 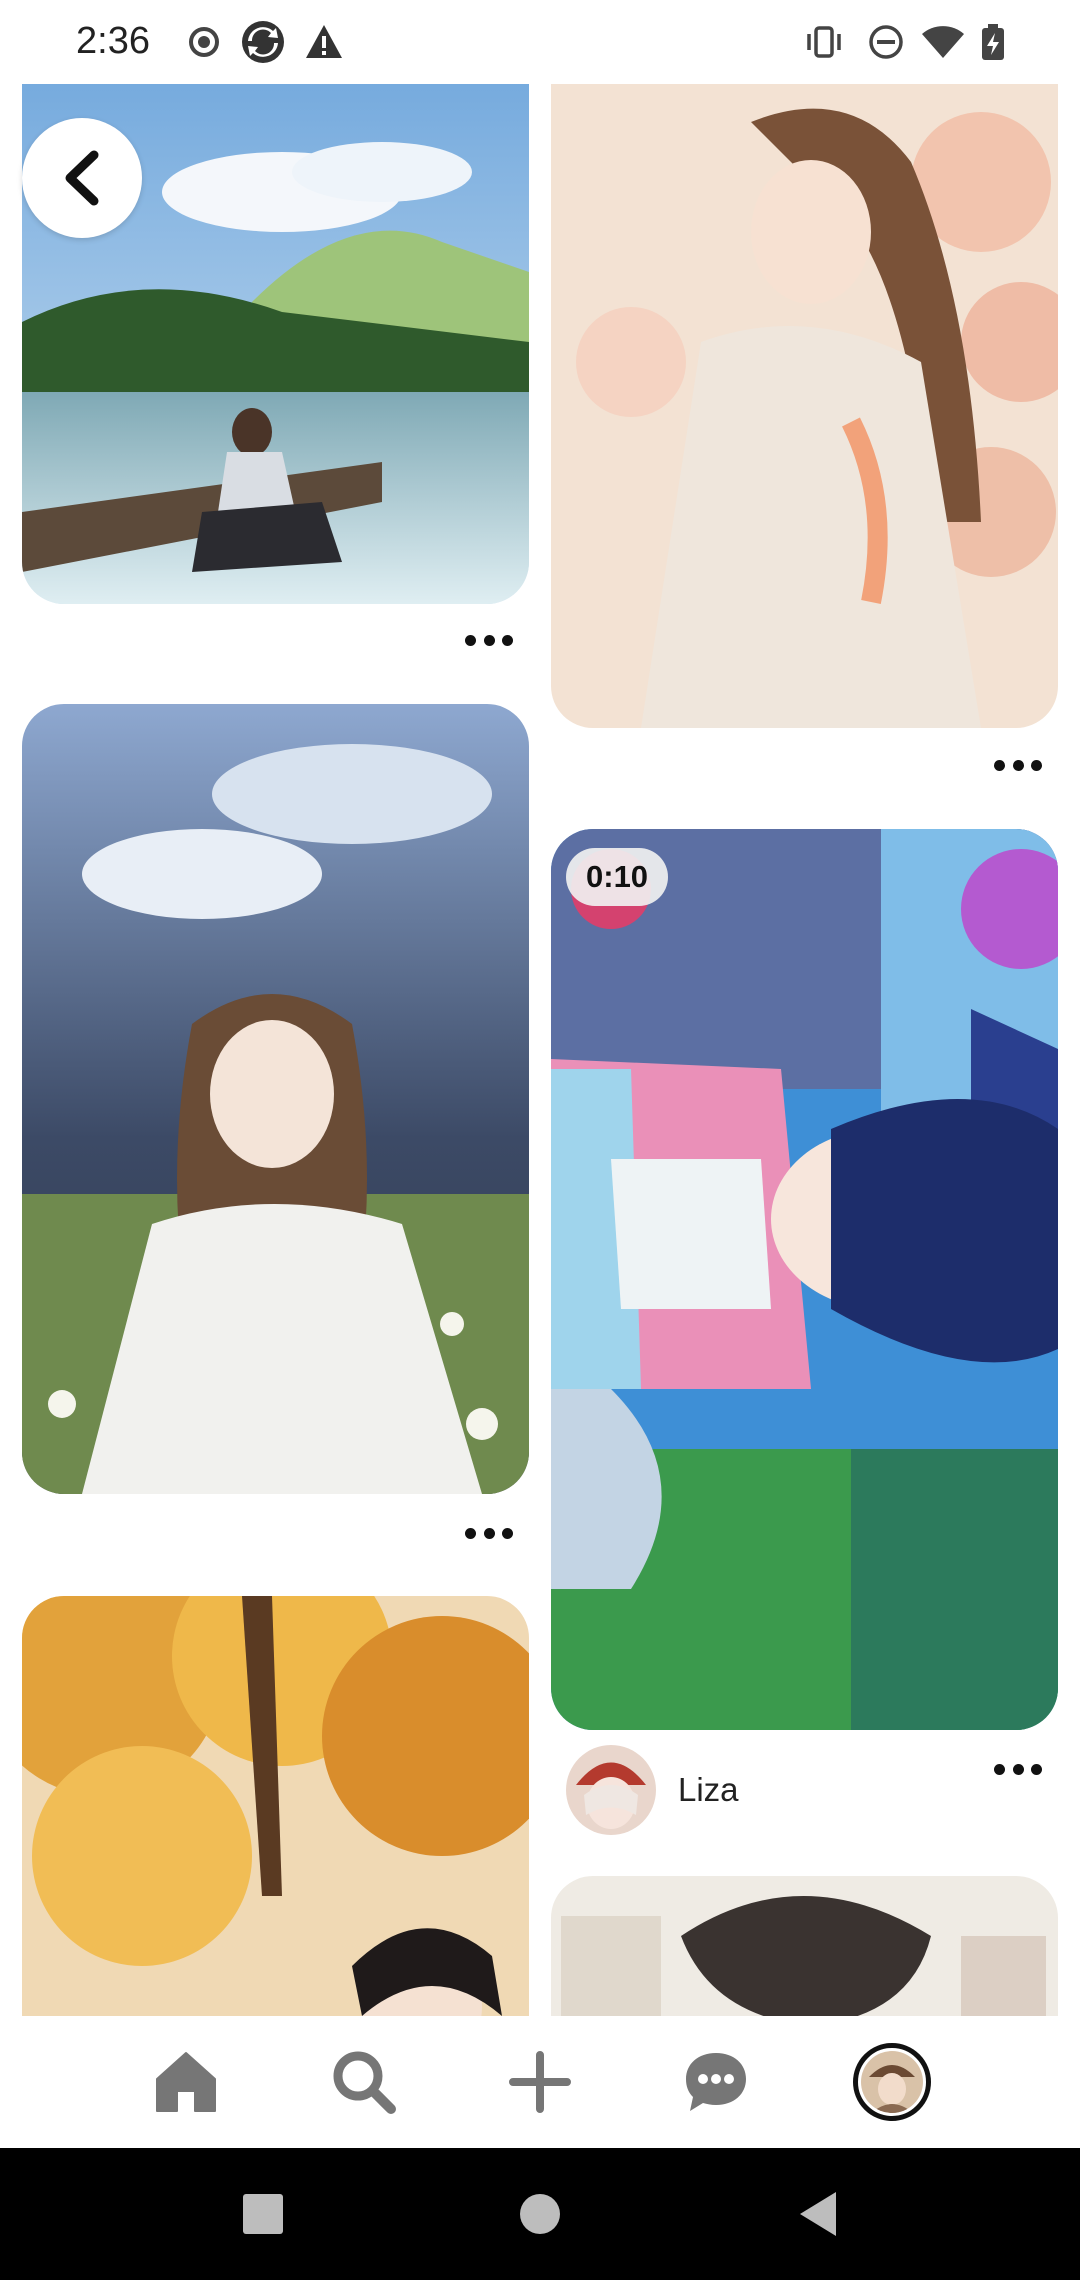 I want to click on search-icon, so click(x=364, y=2082).